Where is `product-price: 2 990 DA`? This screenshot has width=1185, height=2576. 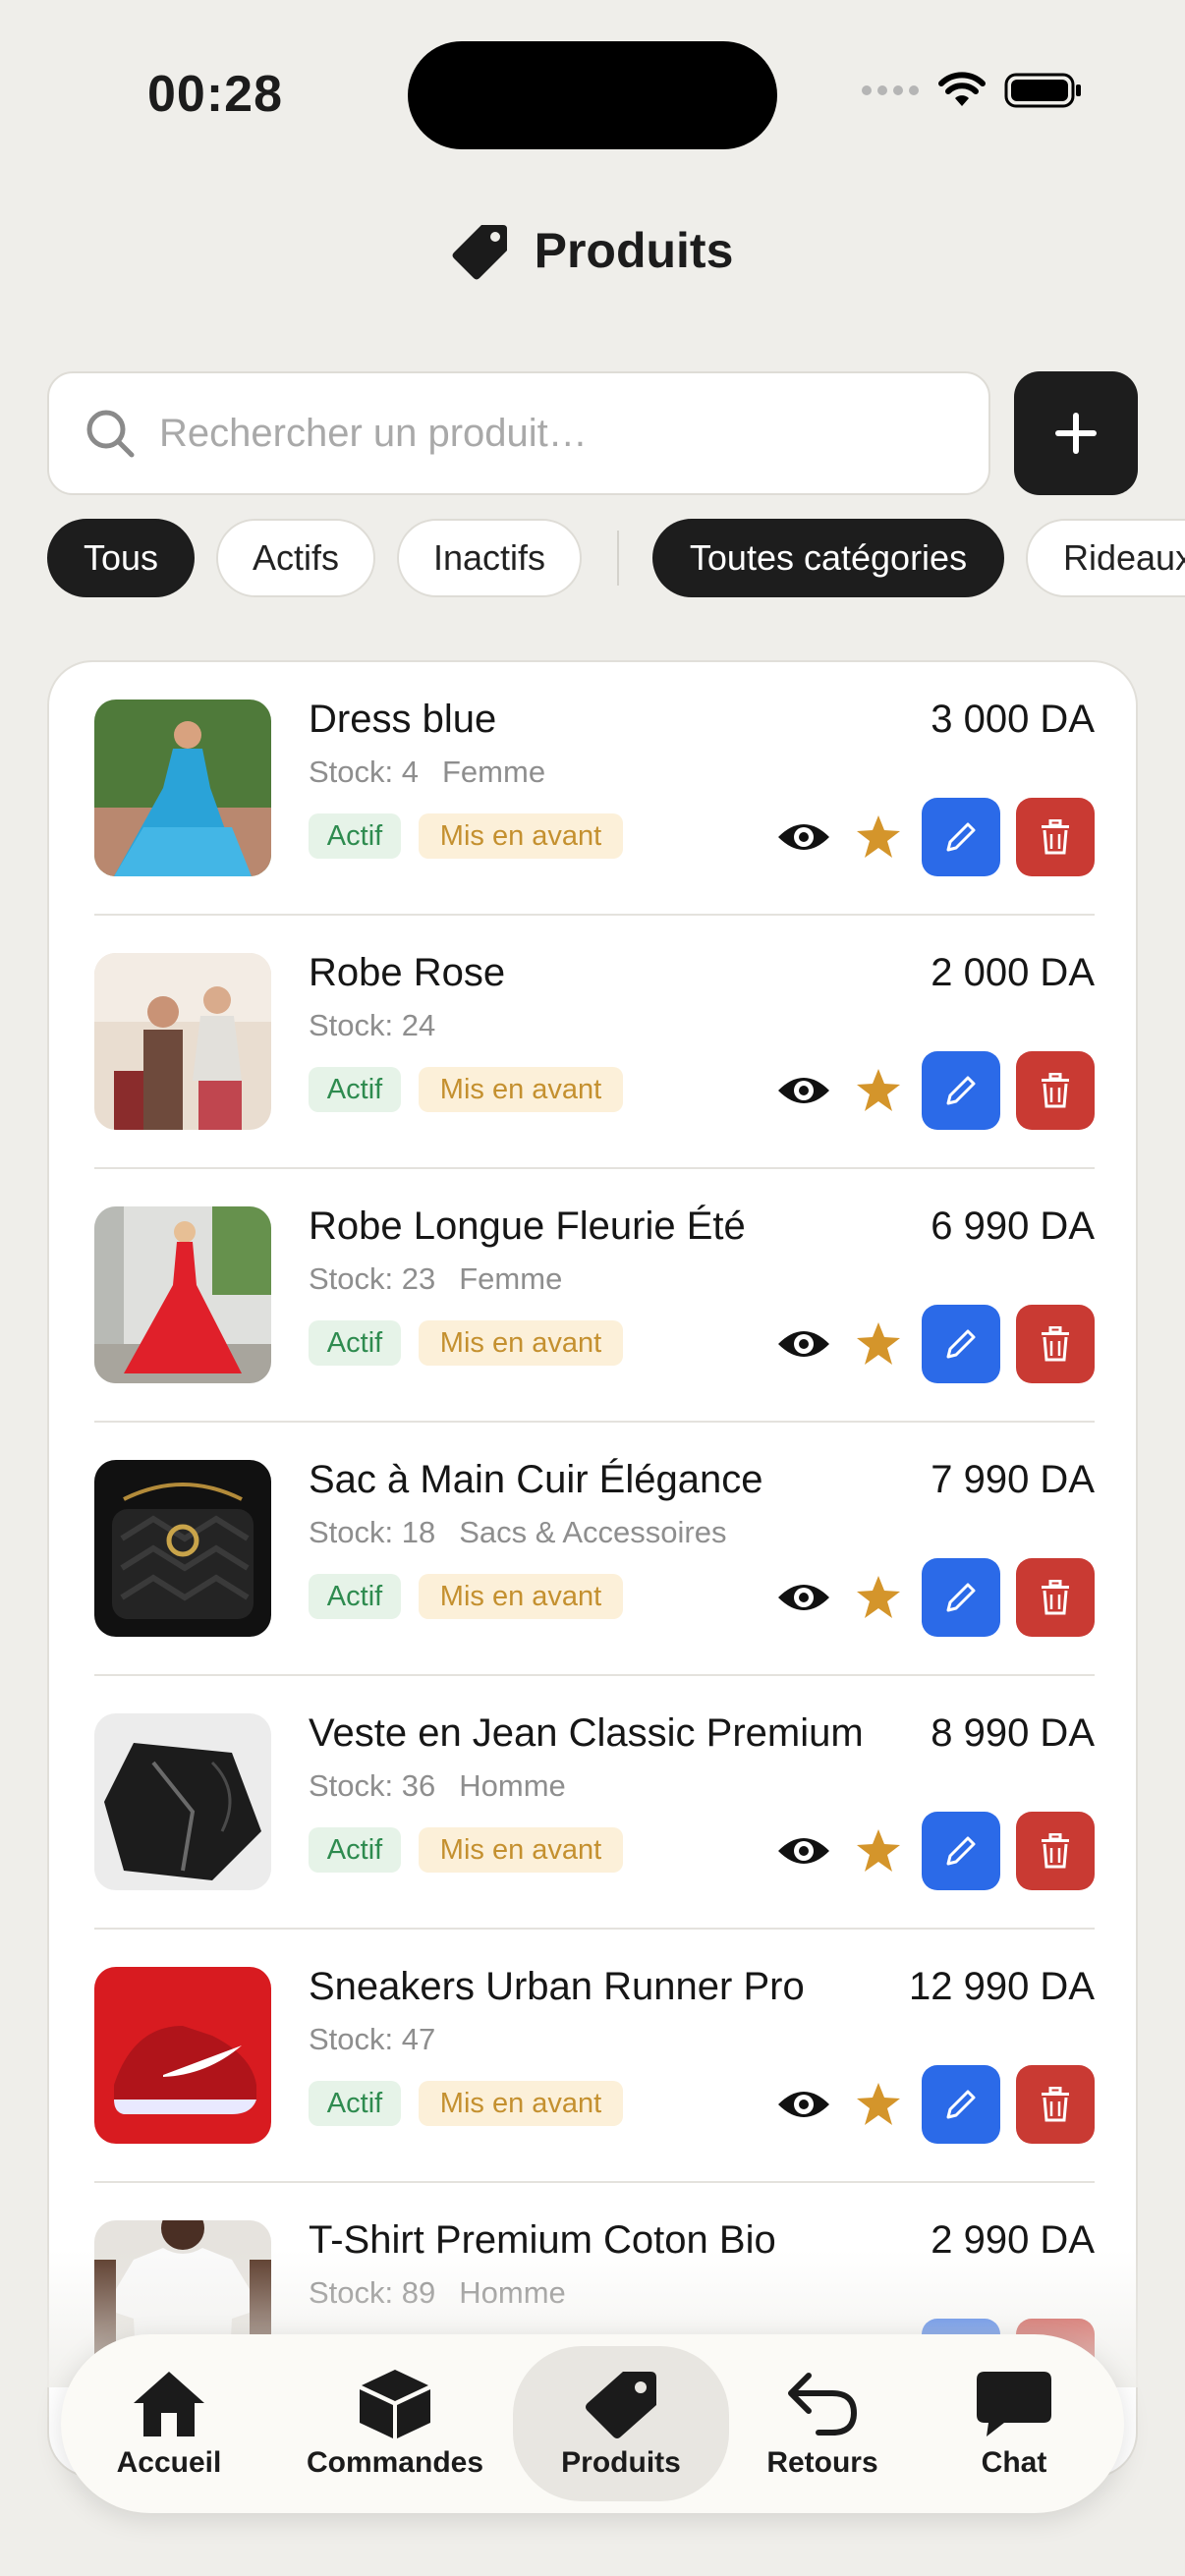 product-price: 2 990 DA is located at coordinates (1013, 2240).